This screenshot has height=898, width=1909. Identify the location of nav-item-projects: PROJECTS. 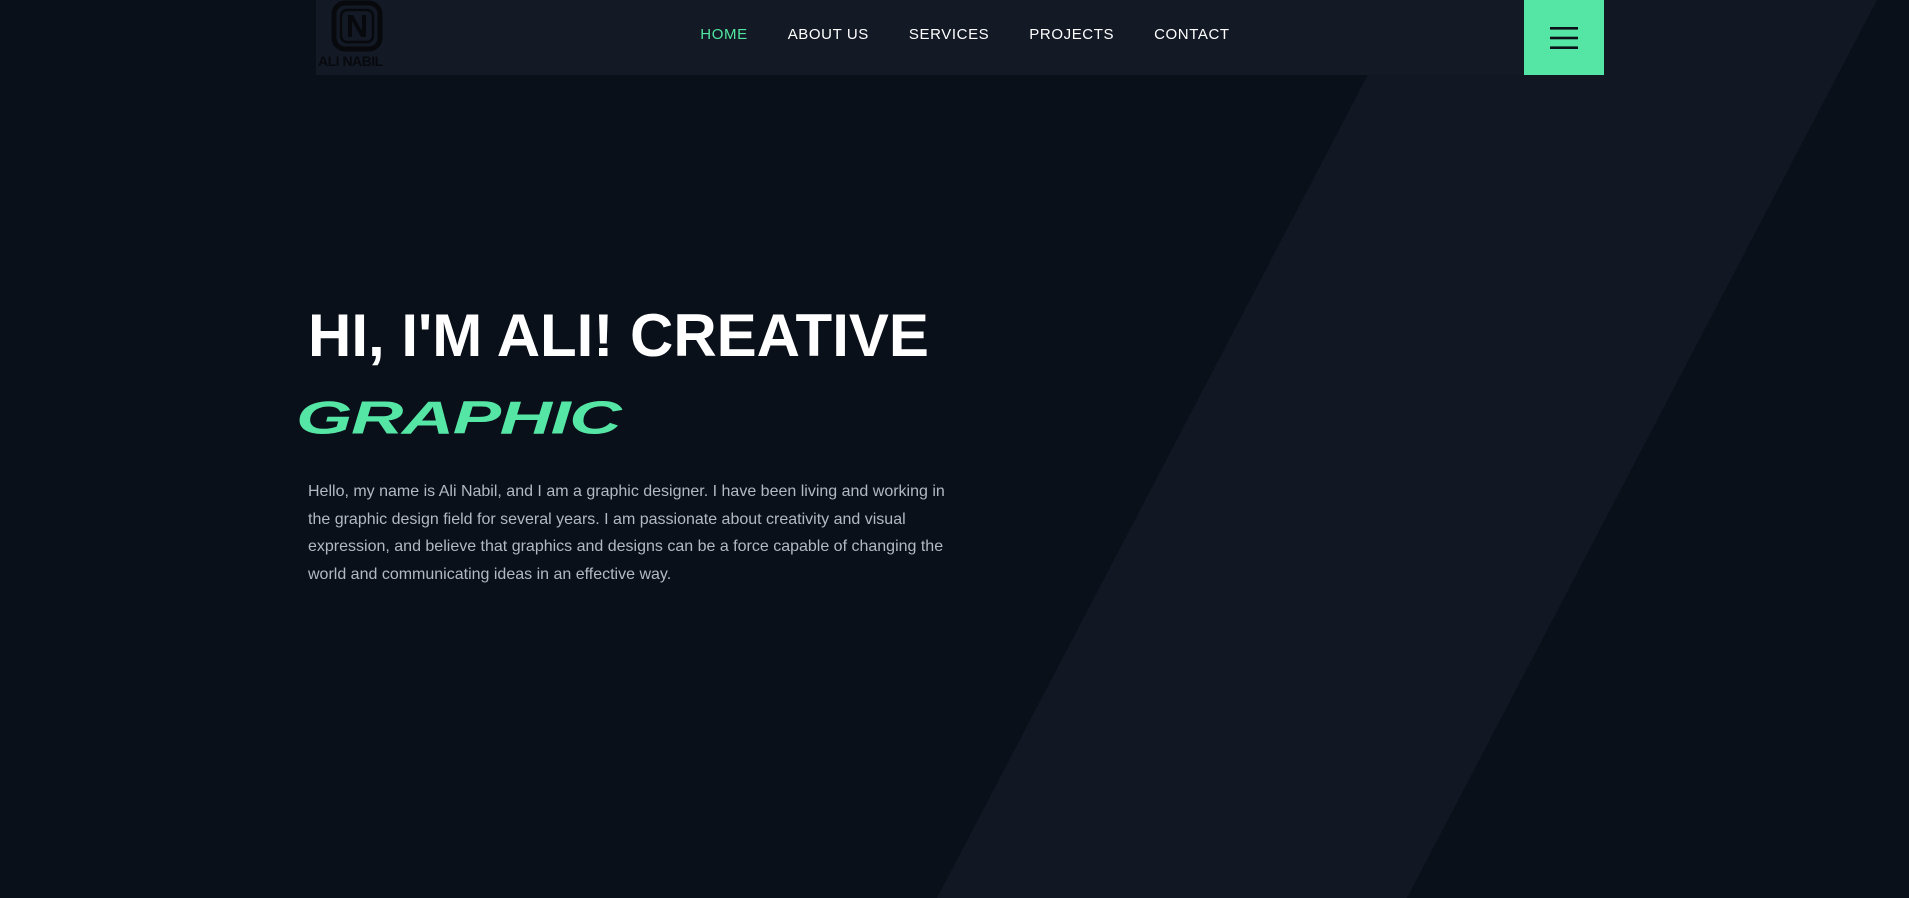
(1071, 35).